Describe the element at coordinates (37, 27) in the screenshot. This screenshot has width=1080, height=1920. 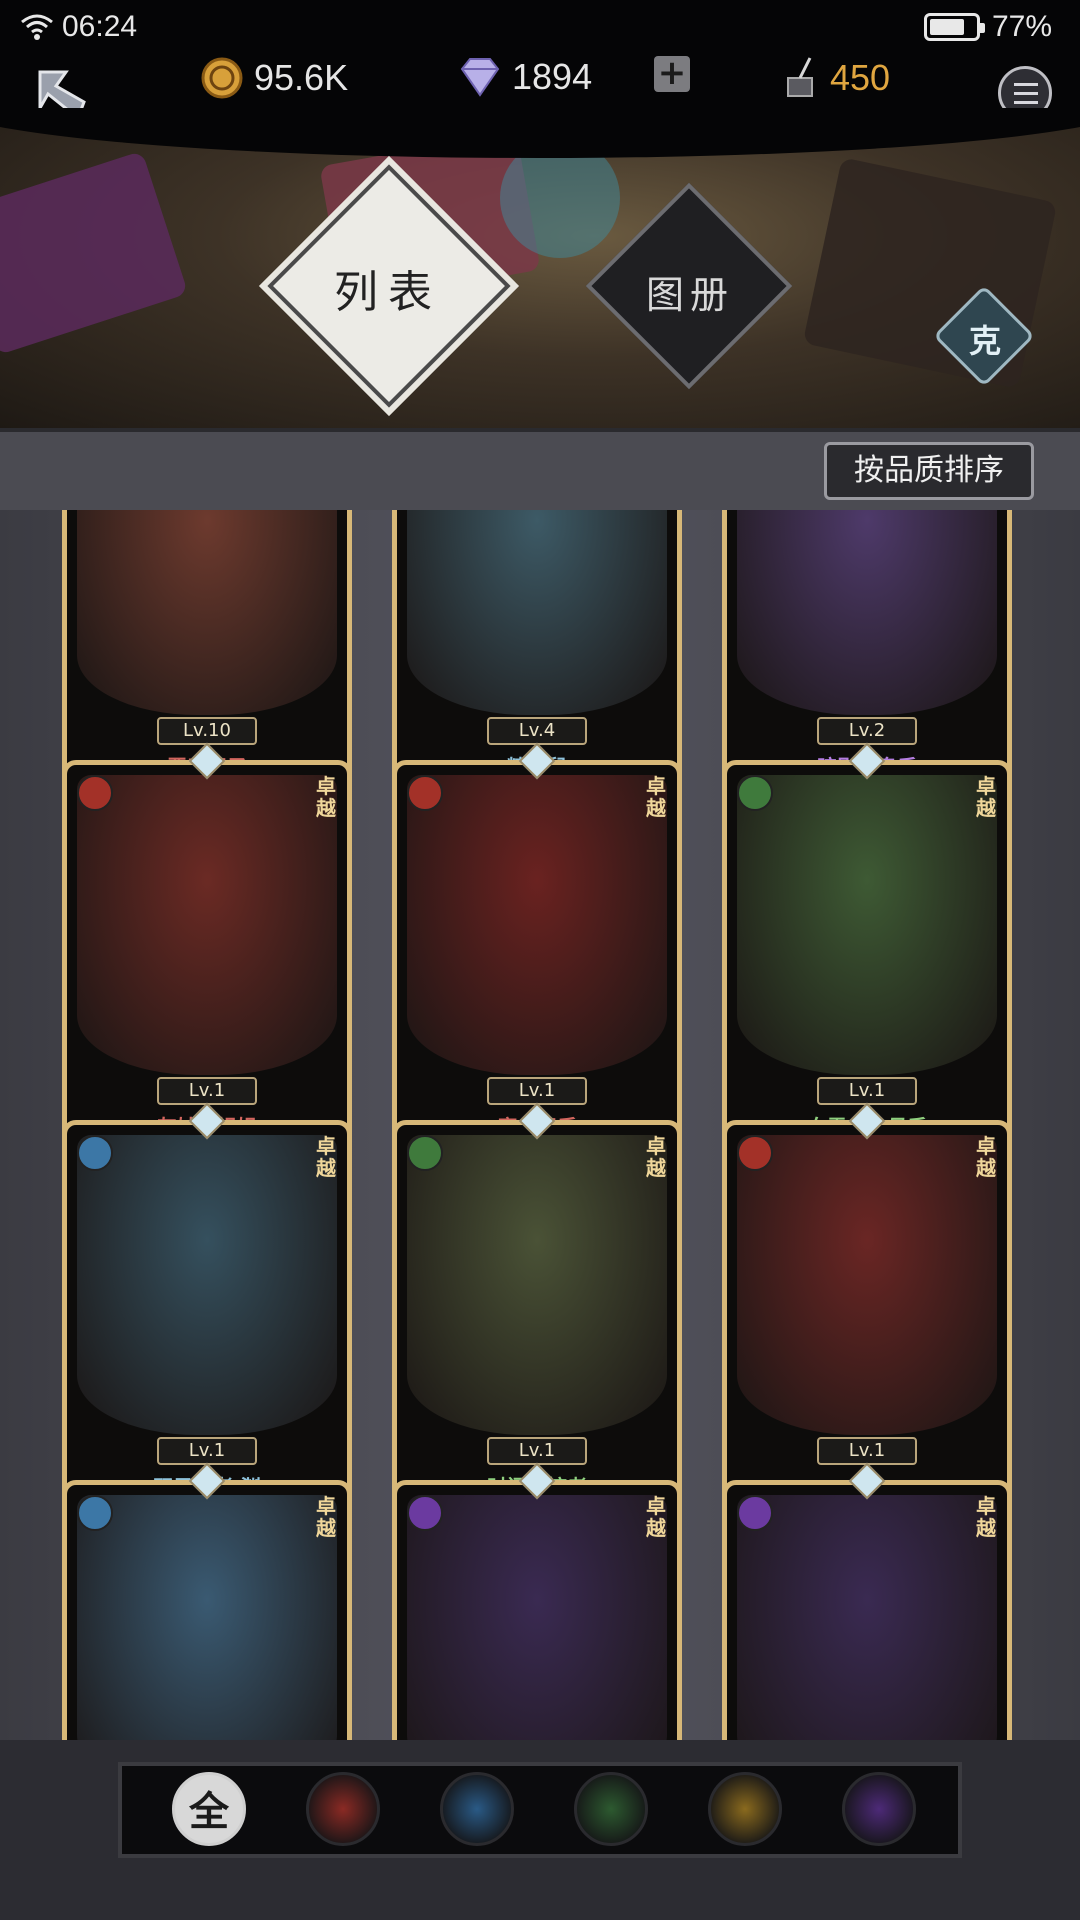
I see `wifi-icon` at that location.